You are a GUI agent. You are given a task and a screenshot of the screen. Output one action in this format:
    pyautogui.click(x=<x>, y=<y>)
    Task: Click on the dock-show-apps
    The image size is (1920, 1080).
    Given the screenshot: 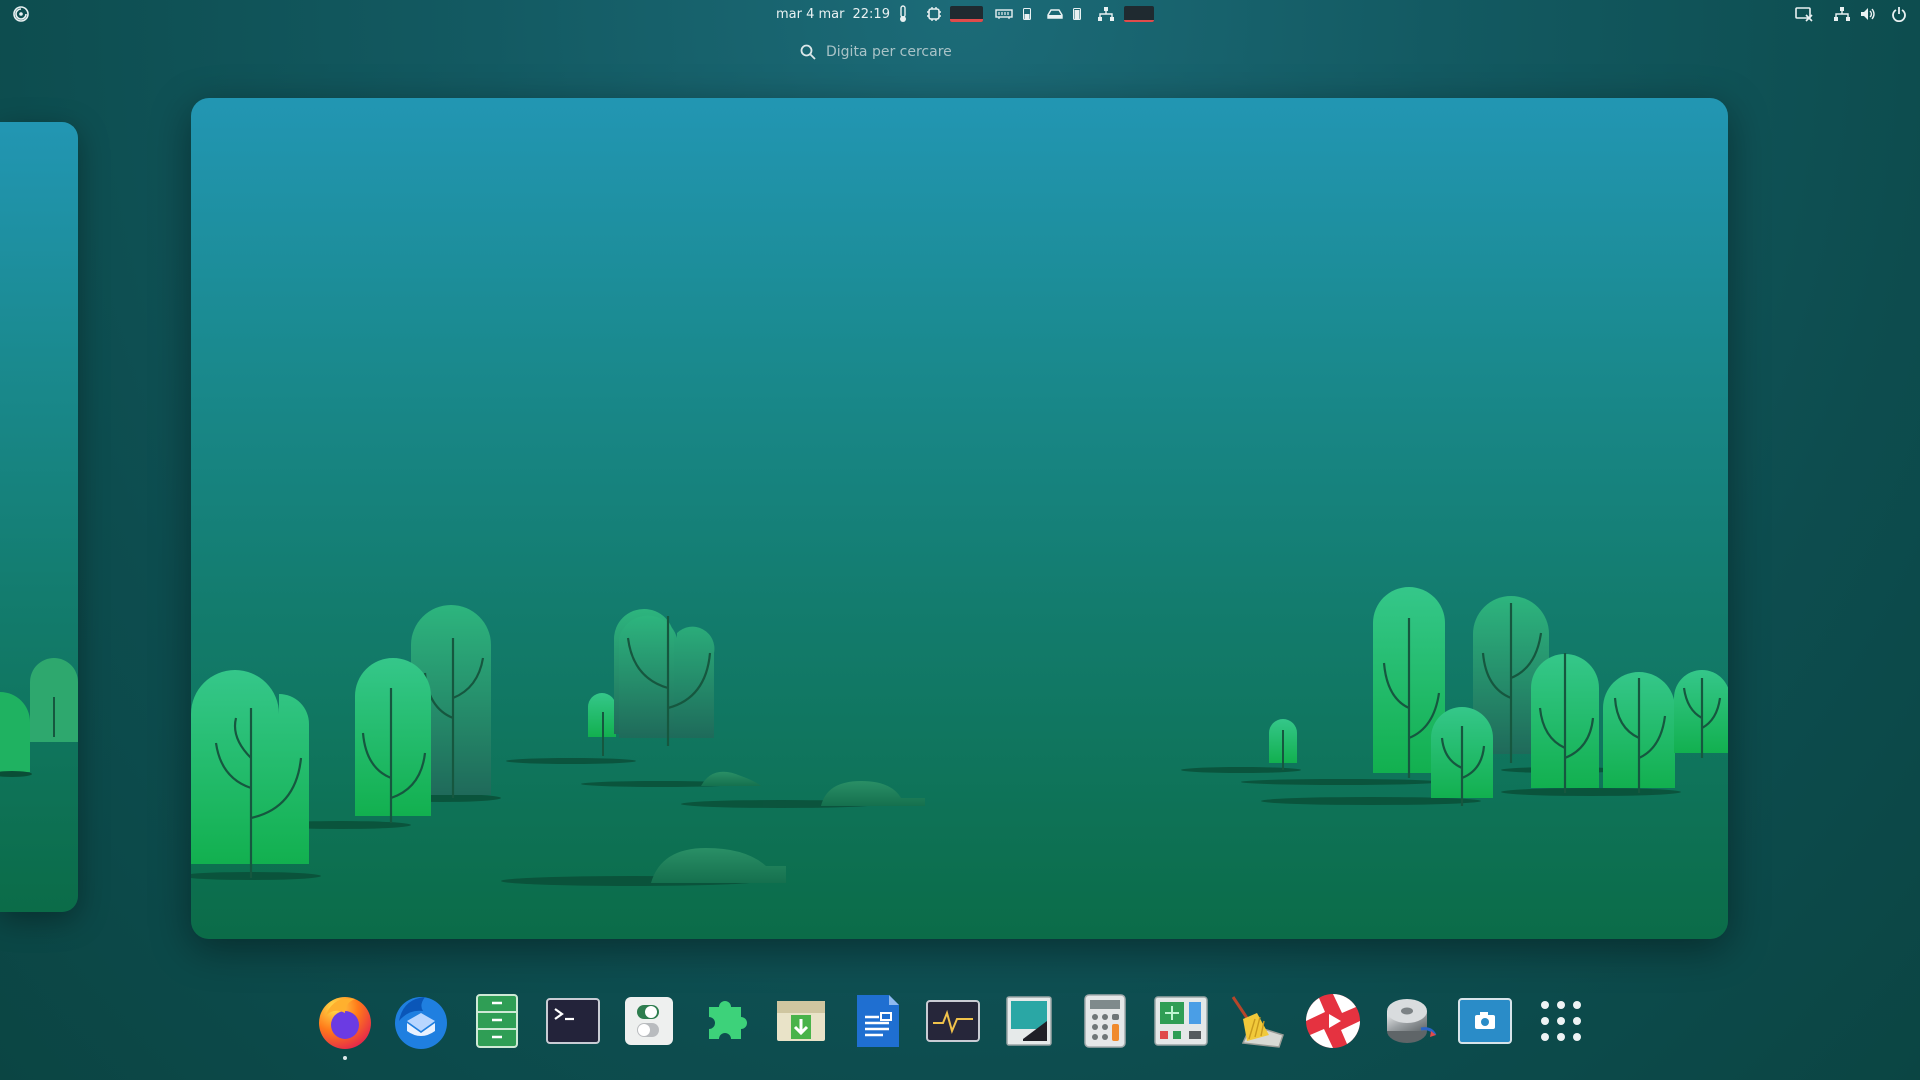 What is the action you would take?
    pyautogui.click(x=1561, y=1021)
    